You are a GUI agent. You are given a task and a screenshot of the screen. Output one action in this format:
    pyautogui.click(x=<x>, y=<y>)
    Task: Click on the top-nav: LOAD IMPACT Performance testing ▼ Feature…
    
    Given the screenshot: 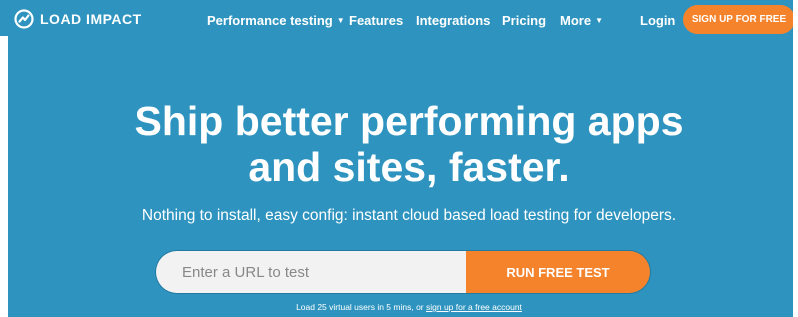 What is the action you would take?
    pyautogui.click(x=397, y=20)
    